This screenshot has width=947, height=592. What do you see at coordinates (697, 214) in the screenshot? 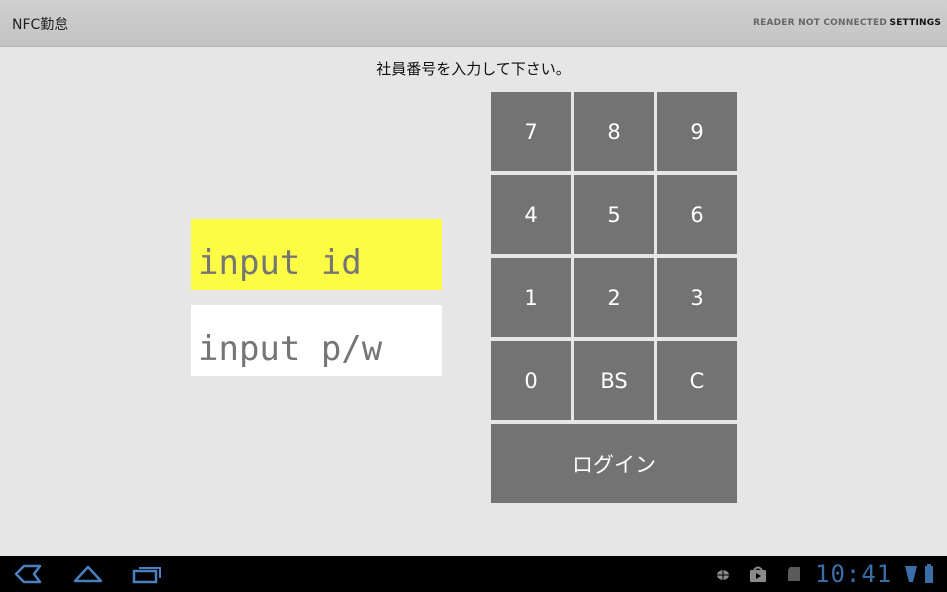
I see `key-6: 6` at bounding box center [697, 214].